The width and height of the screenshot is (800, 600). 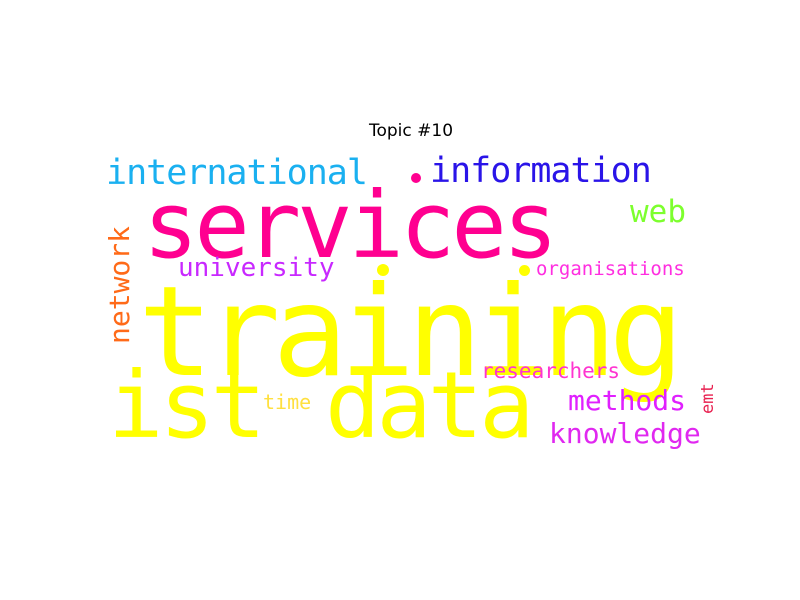 I want to click on word-organisations: organisations, so click(x=610, y=269).